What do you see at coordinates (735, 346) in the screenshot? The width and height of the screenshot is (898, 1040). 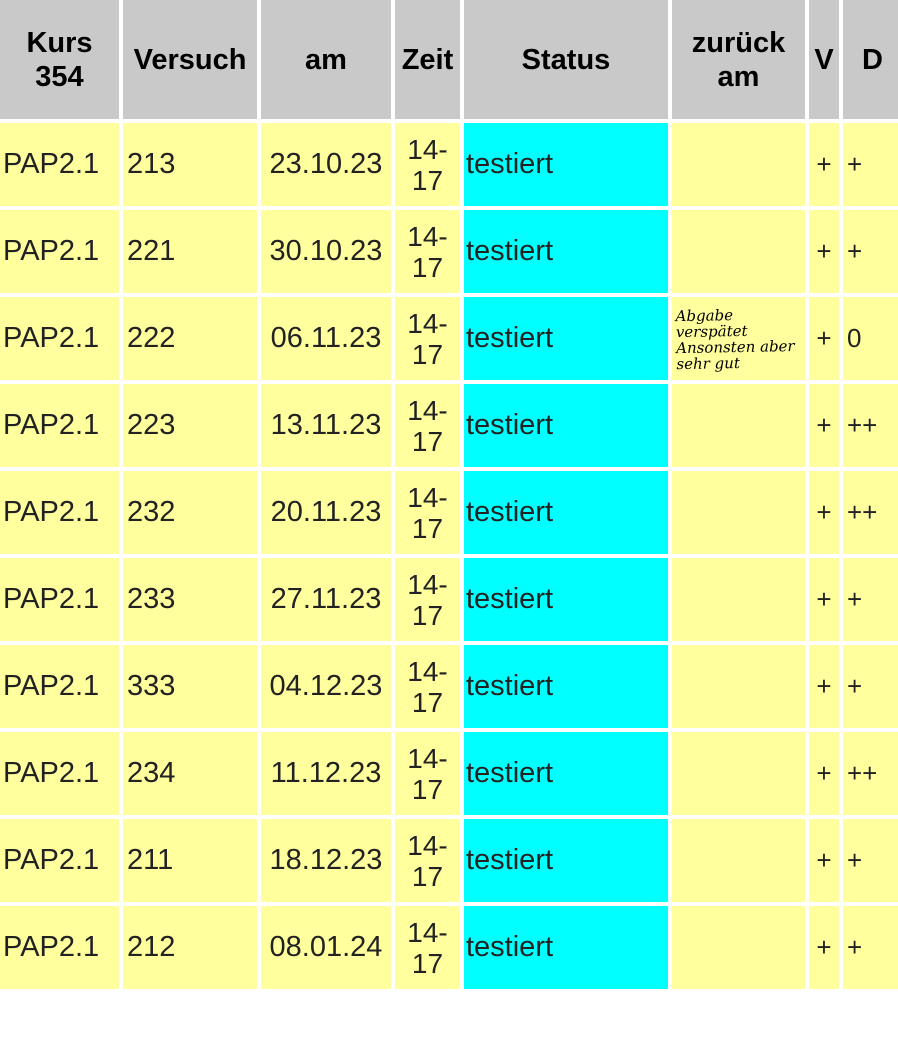 I see `handwritten-note-line2: Ansonsten aber` at bounding box center [735, 346].